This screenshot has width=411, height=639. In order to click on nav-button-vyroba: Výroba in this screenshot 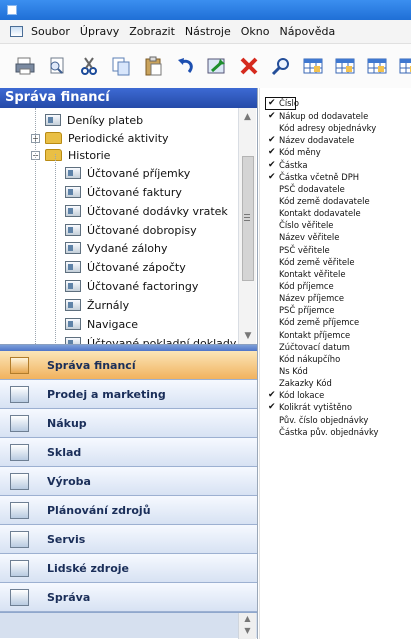, I will do `click(128, 481)`.